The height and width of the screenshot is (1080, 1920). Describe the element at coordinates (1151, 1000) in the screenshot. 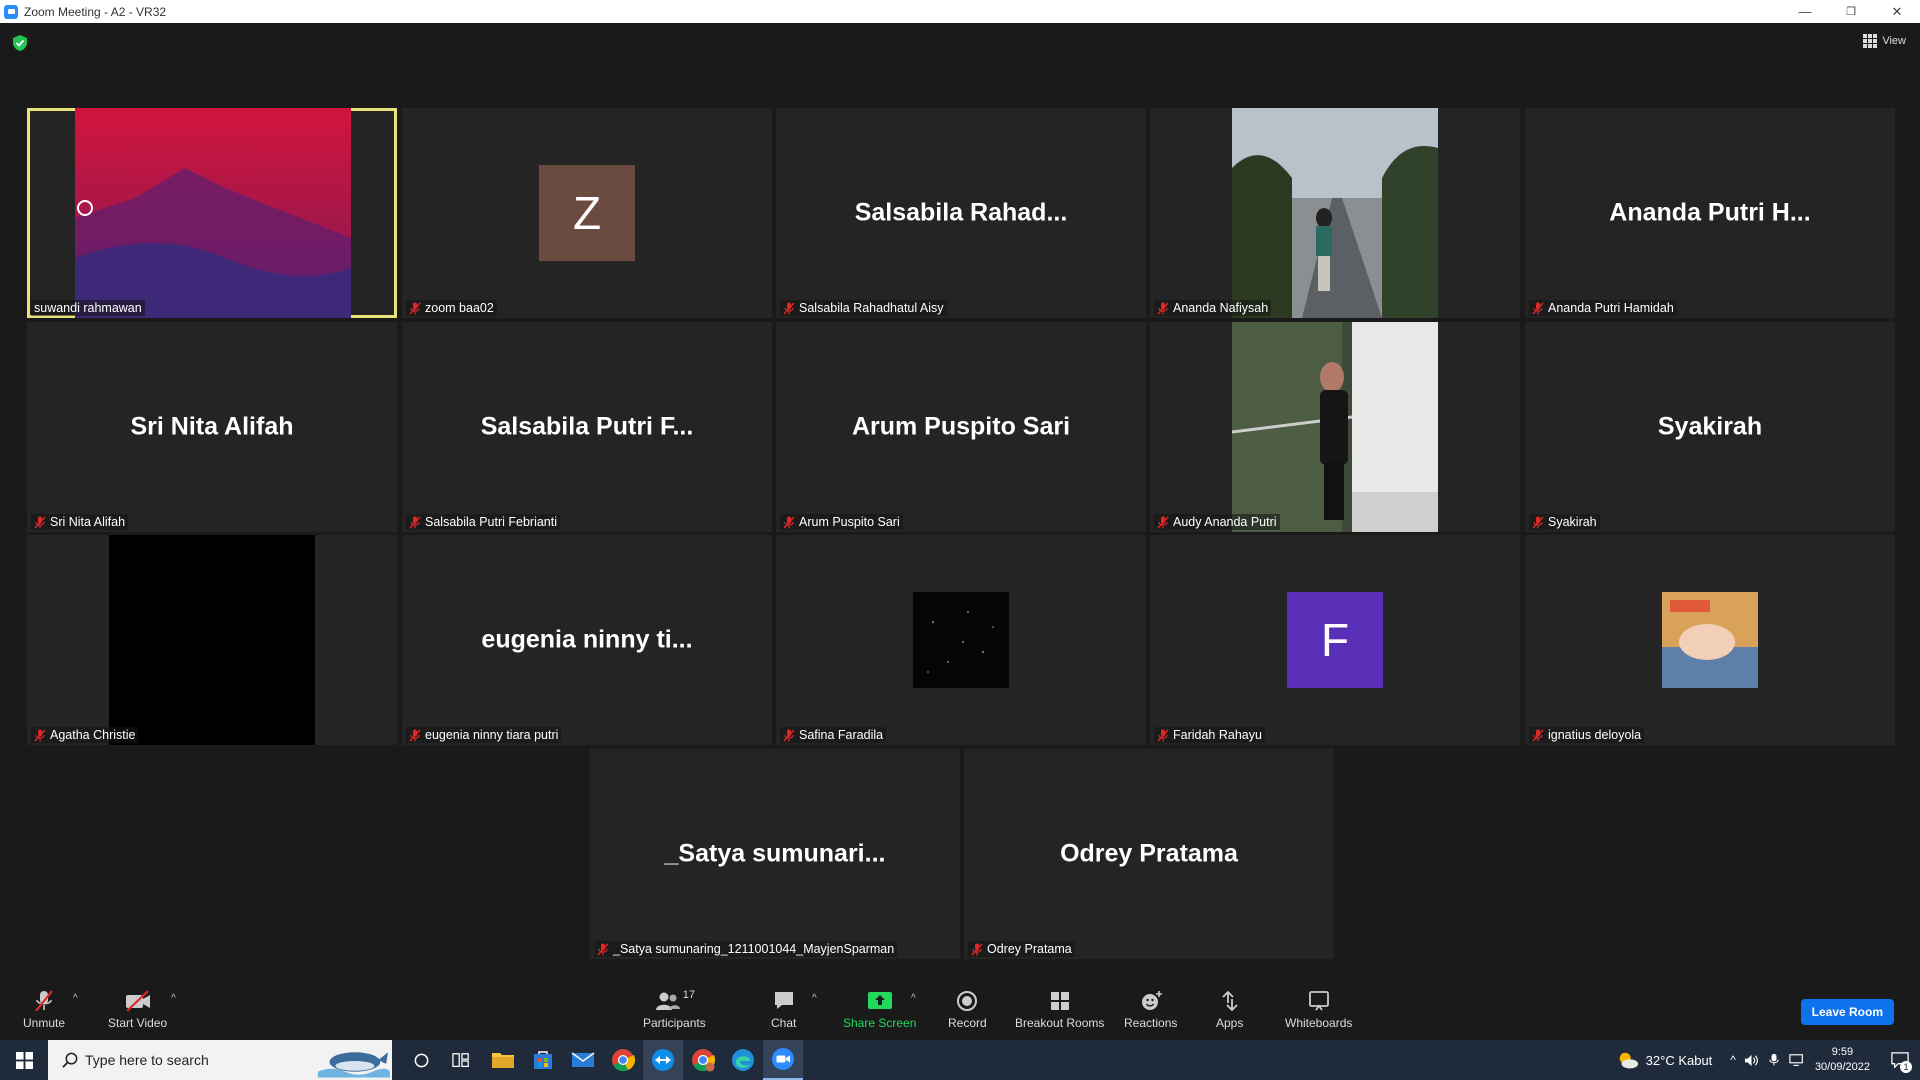

I see `reactions-icon` at that location.